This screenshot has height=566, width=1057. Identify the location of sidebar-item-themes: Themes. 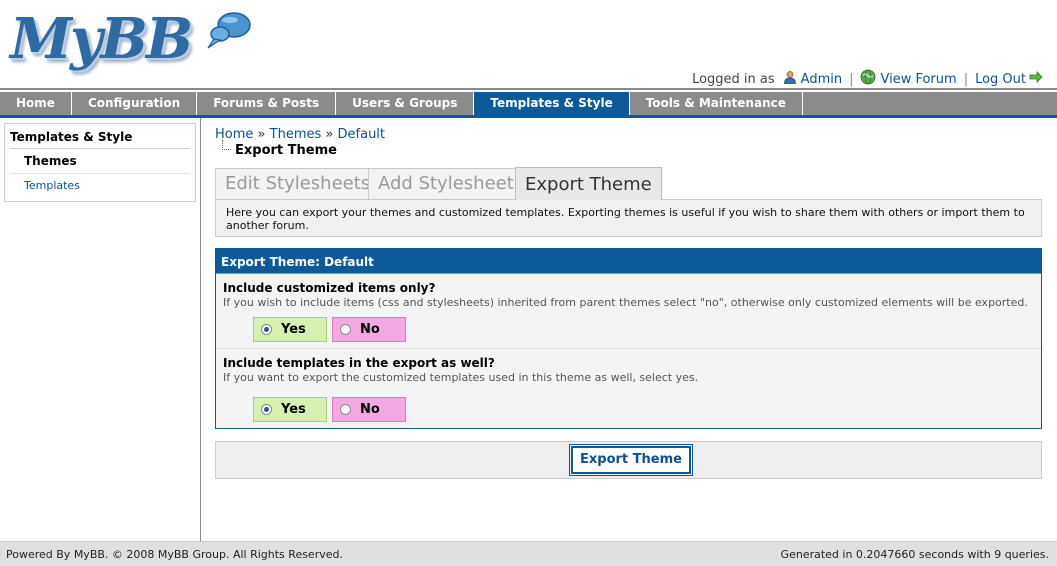
(100, 161).